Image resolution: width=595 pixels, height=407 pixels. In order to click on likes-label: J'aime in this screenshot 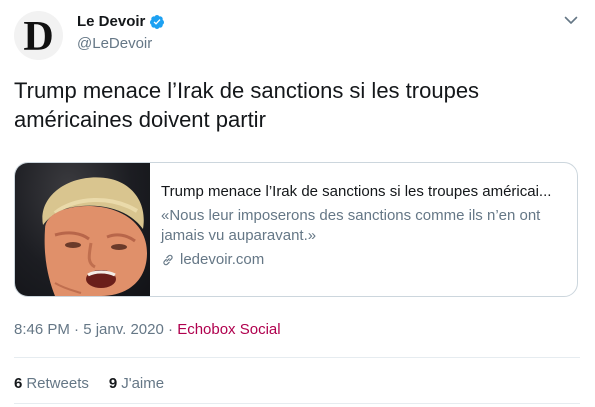, I will do `click(143, 383)`.